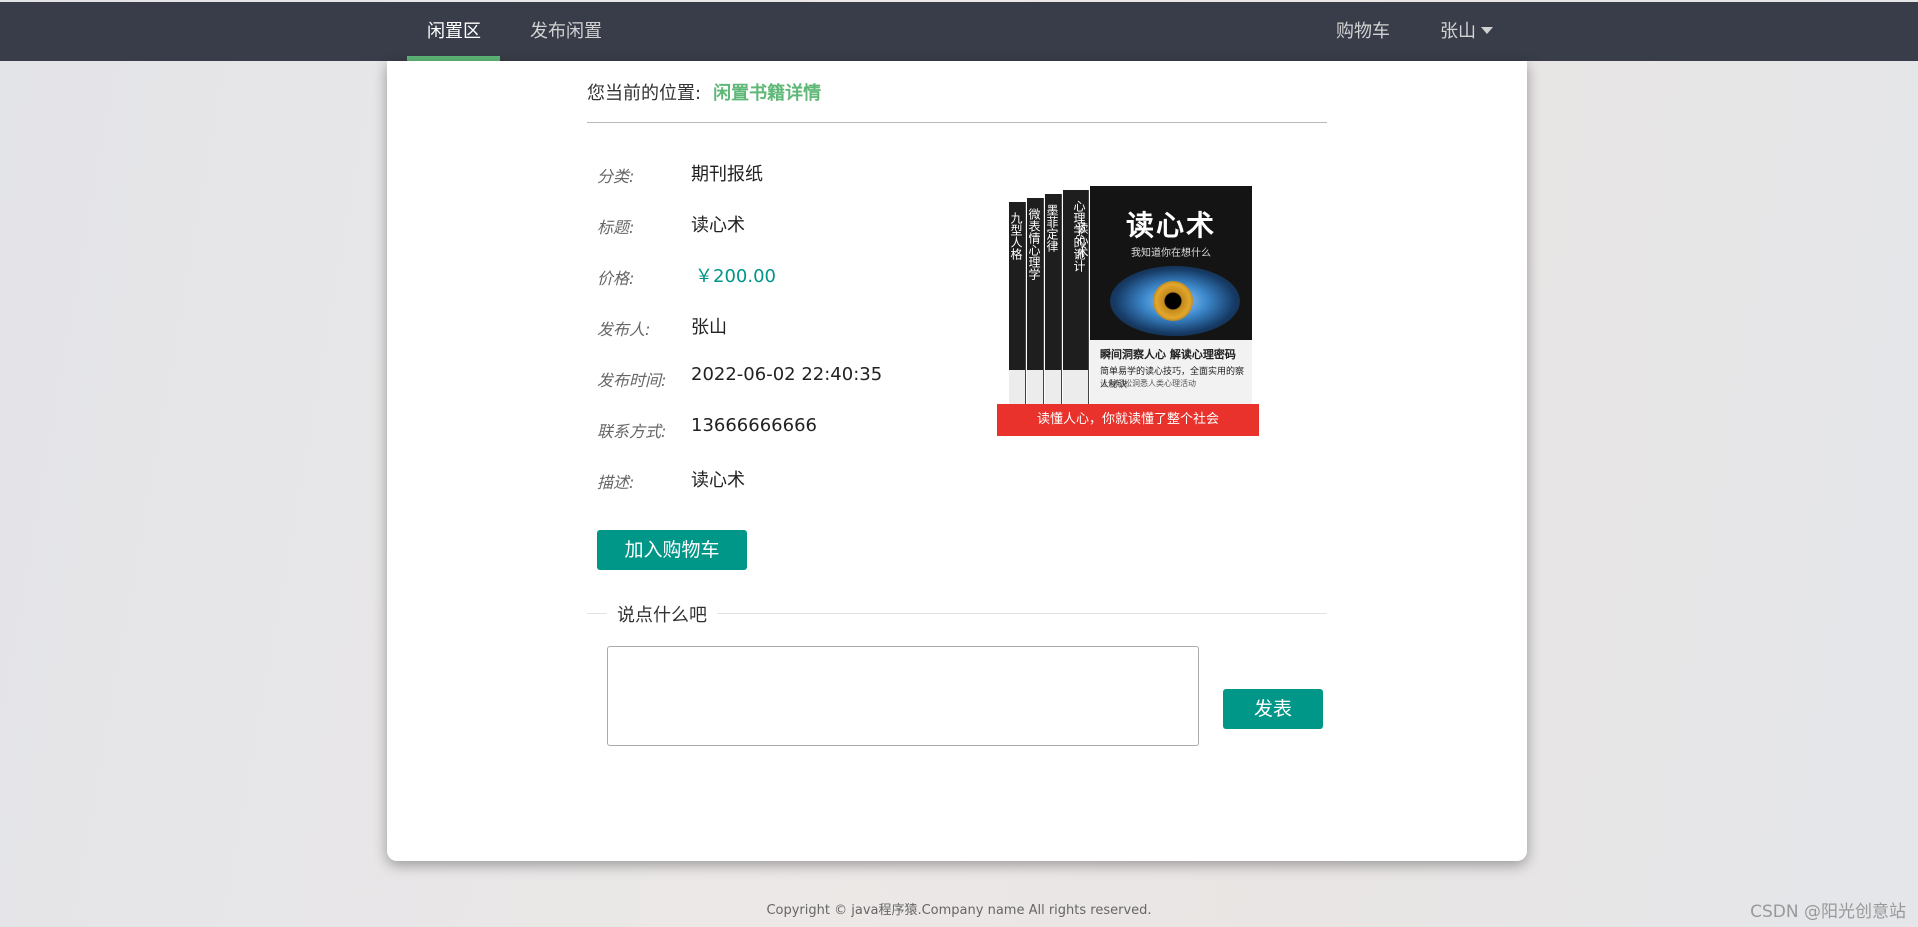  What do you see at coordinates (616, 227) in the screenshot?
I see `title-label: 标题:` at bounding box center [616, 227].